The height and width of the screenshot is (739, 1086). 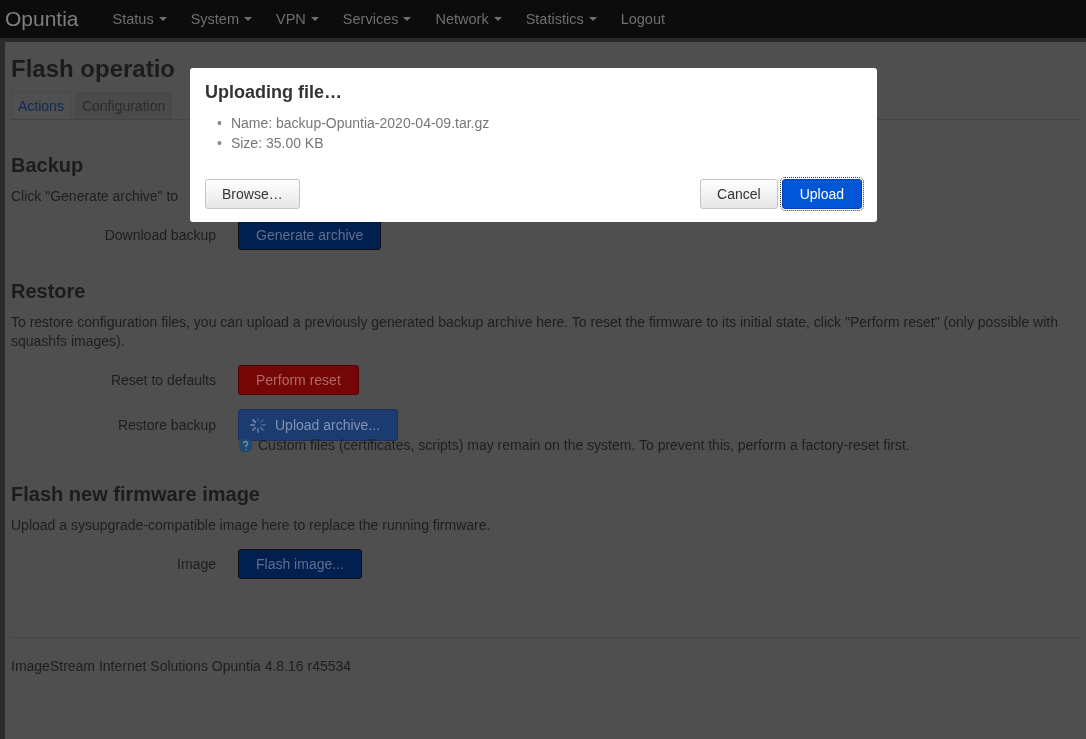 What do you see at coordinates (139, 19) in the screenshot?
I see `nav-menu-item: Status` at bounding box center [139, 19].